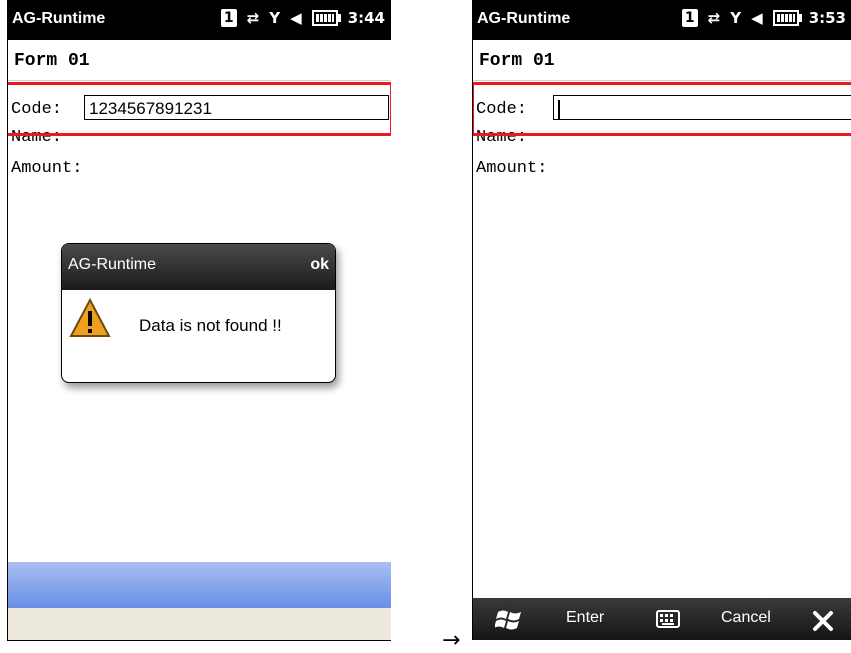  Describe the element at coordinates (112, 264) in the screenshot. I see `dialog-title: AG-Runtime` at that location.